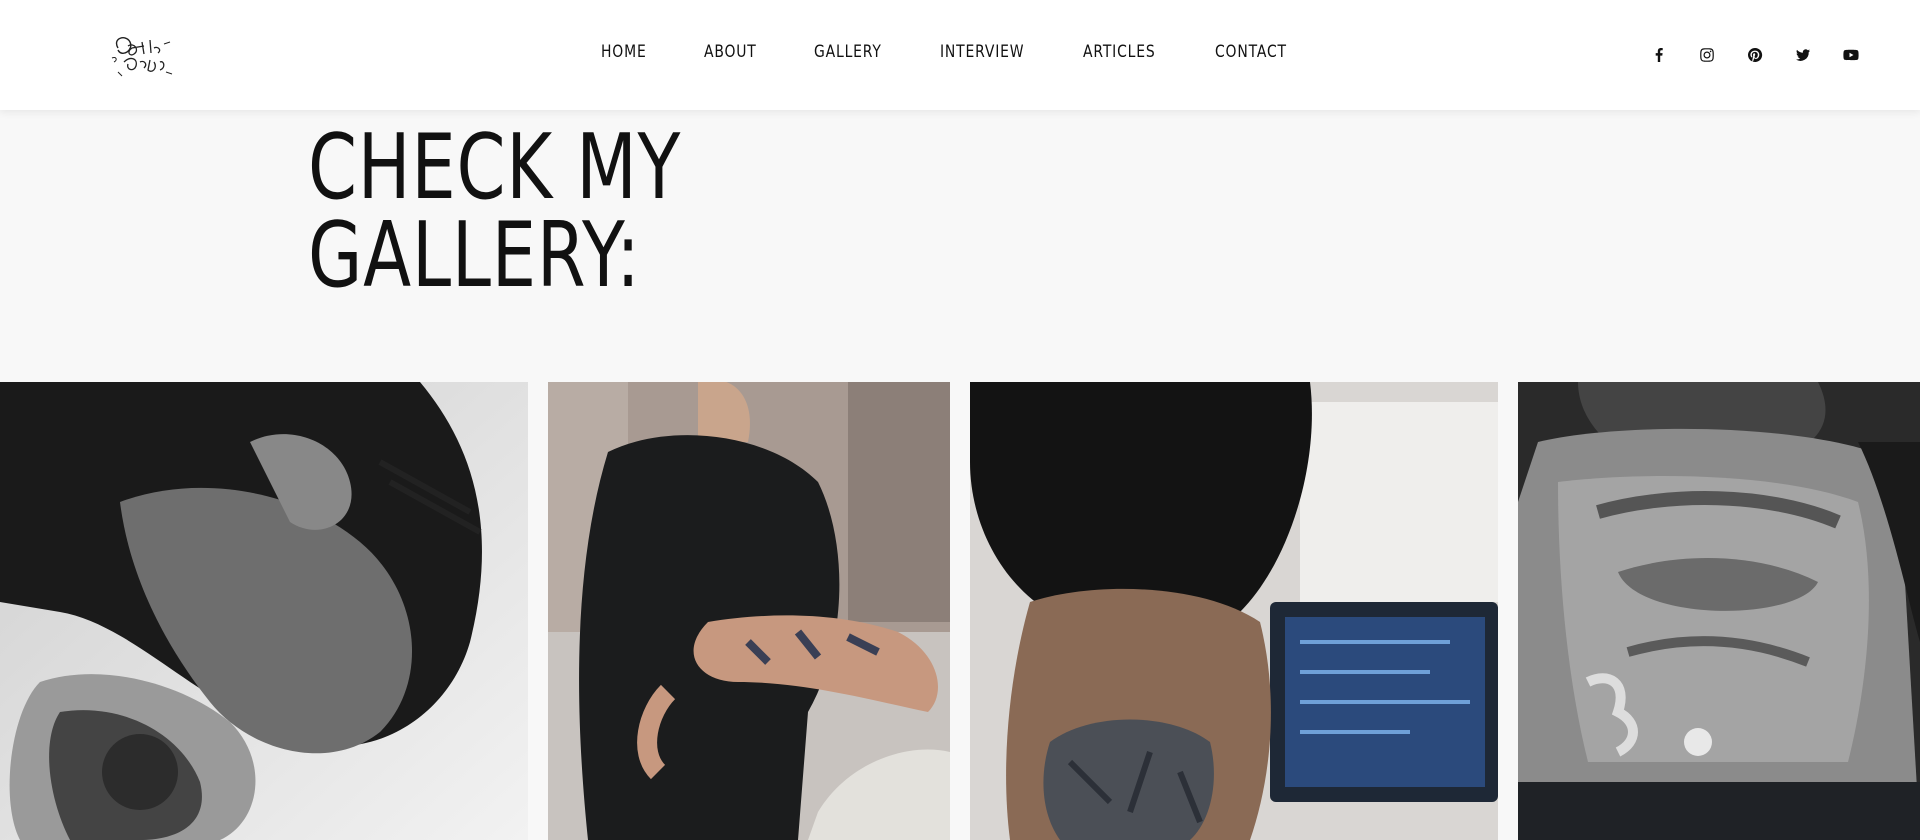 This screenshot has height=840, width=1920. Describe the element at coordinates (1803, 55) in the screenshot. I see `twitter-icon` at that location.